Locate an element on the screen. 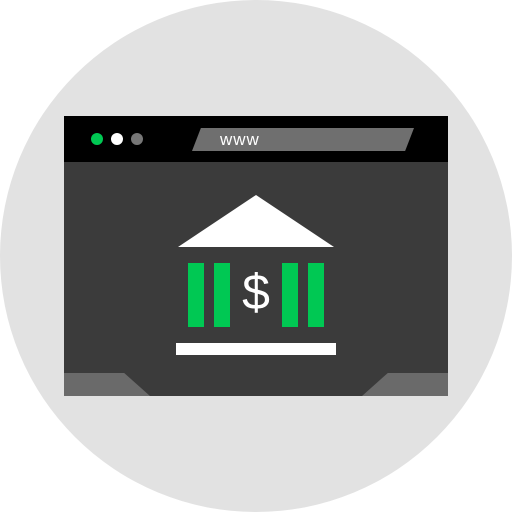  bottom-right-tab is located at coordinates (405, 384).